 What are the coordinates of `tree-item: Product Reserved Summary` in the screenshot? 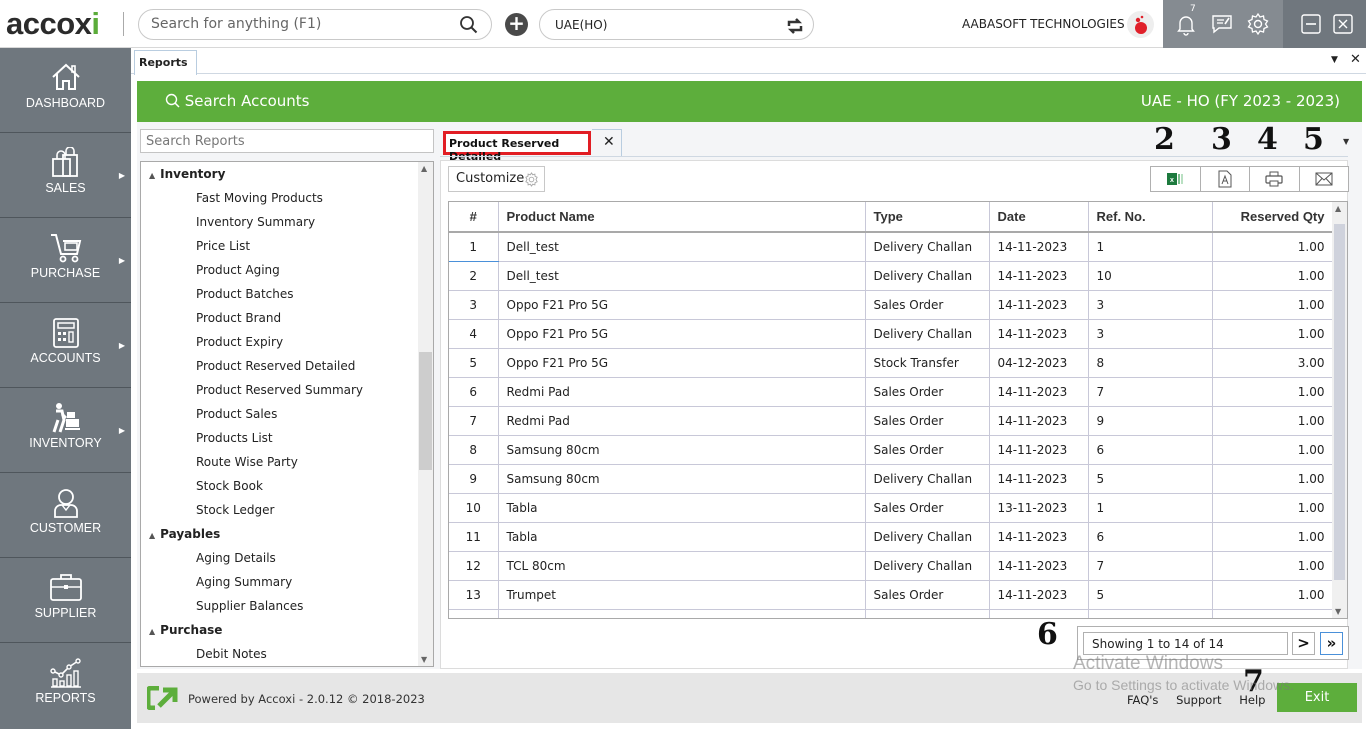 It's located at (279, 390).